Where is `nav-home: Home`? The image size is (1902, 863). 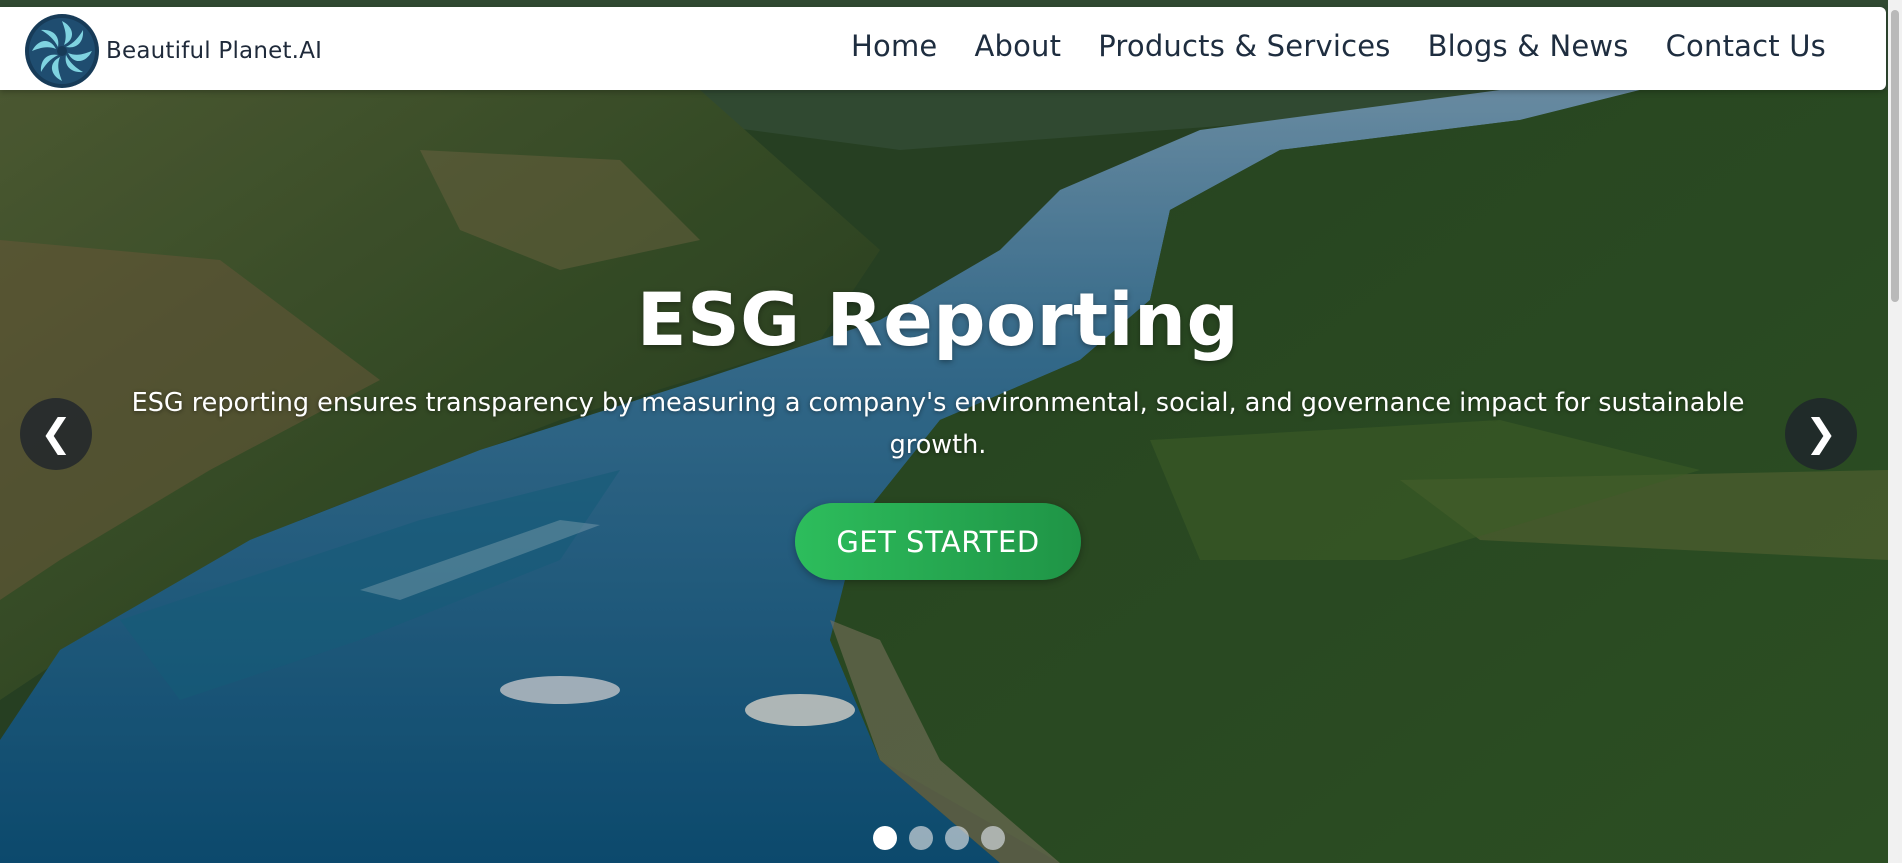
nav-home: Home is located at coordinates (894, 46).